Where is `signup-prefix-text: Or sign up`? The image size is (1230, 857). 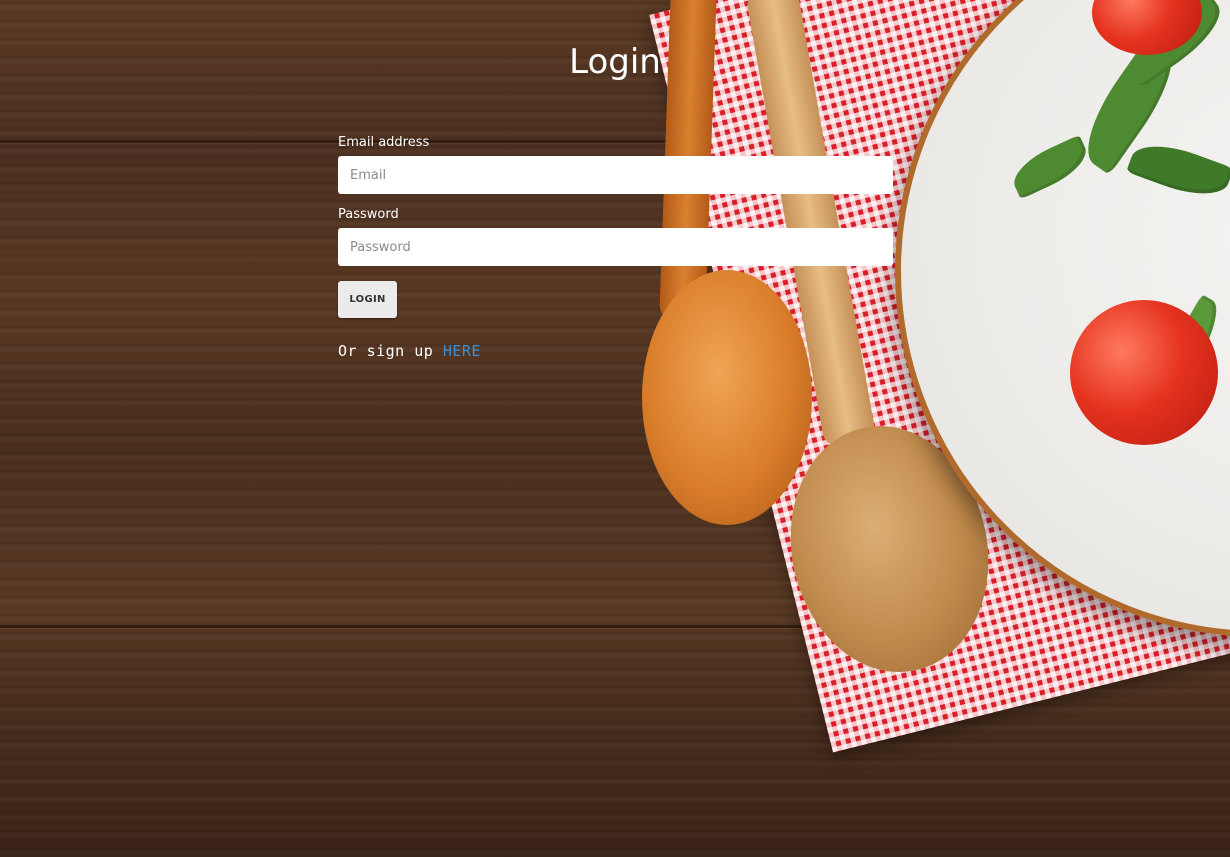
signup-prefix-text: Or sign up is located at coordinates (390, 351).